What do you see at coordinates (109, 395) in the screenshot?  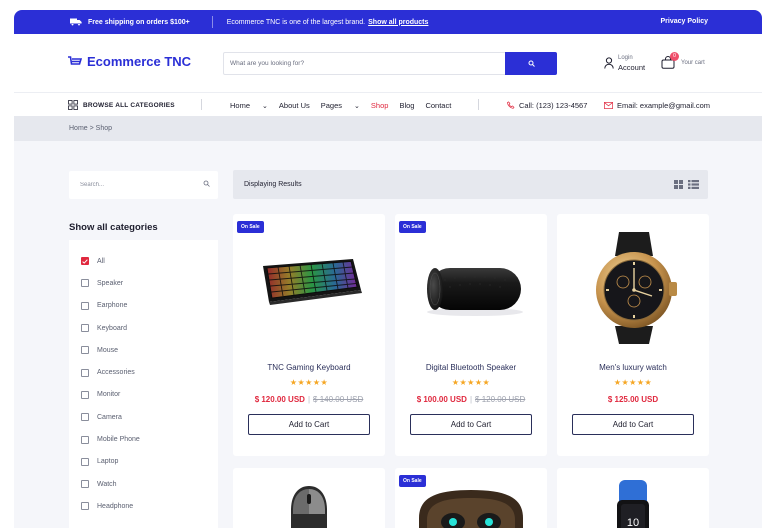 I see `category-label: Monitor` at bounding box center [109, 395].